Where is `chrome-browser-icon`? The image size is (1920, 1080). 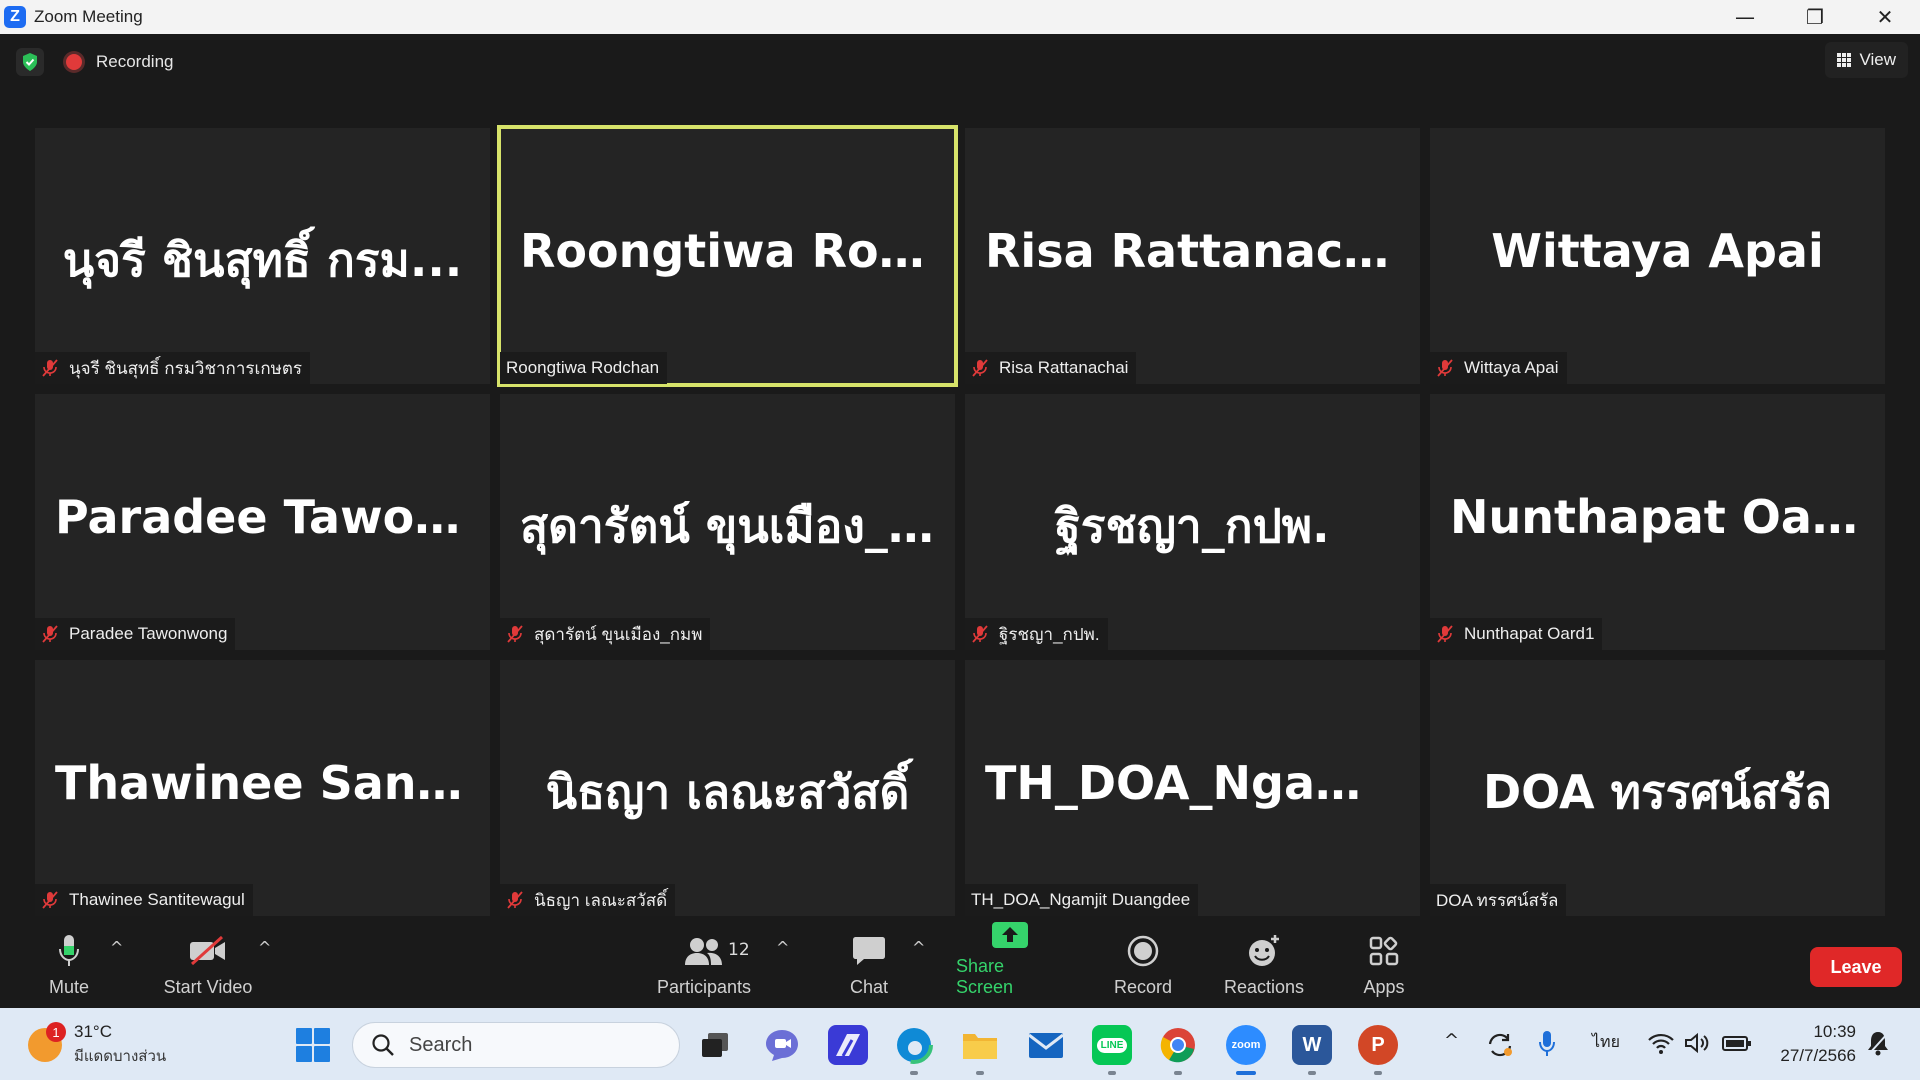
chrome-browser-icon is located at coordinates (1178, 1050).